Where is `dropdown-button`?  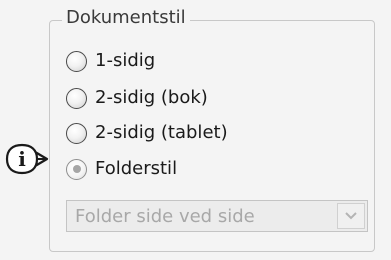 dropdown-button is located at coordinates (351, 216).